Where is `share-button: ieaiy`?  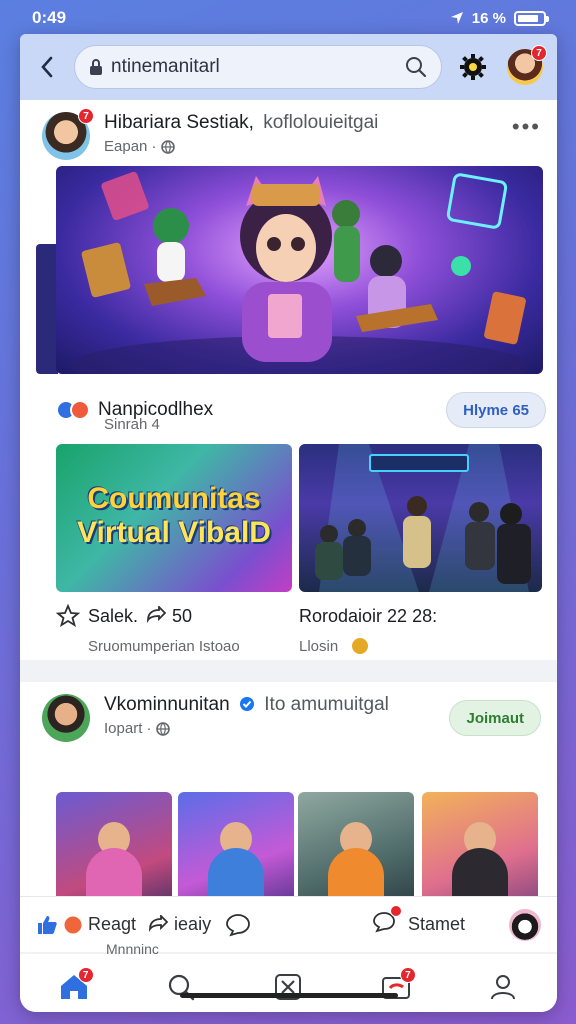
share-button: ieaiy is located at coordinates (178, 924).